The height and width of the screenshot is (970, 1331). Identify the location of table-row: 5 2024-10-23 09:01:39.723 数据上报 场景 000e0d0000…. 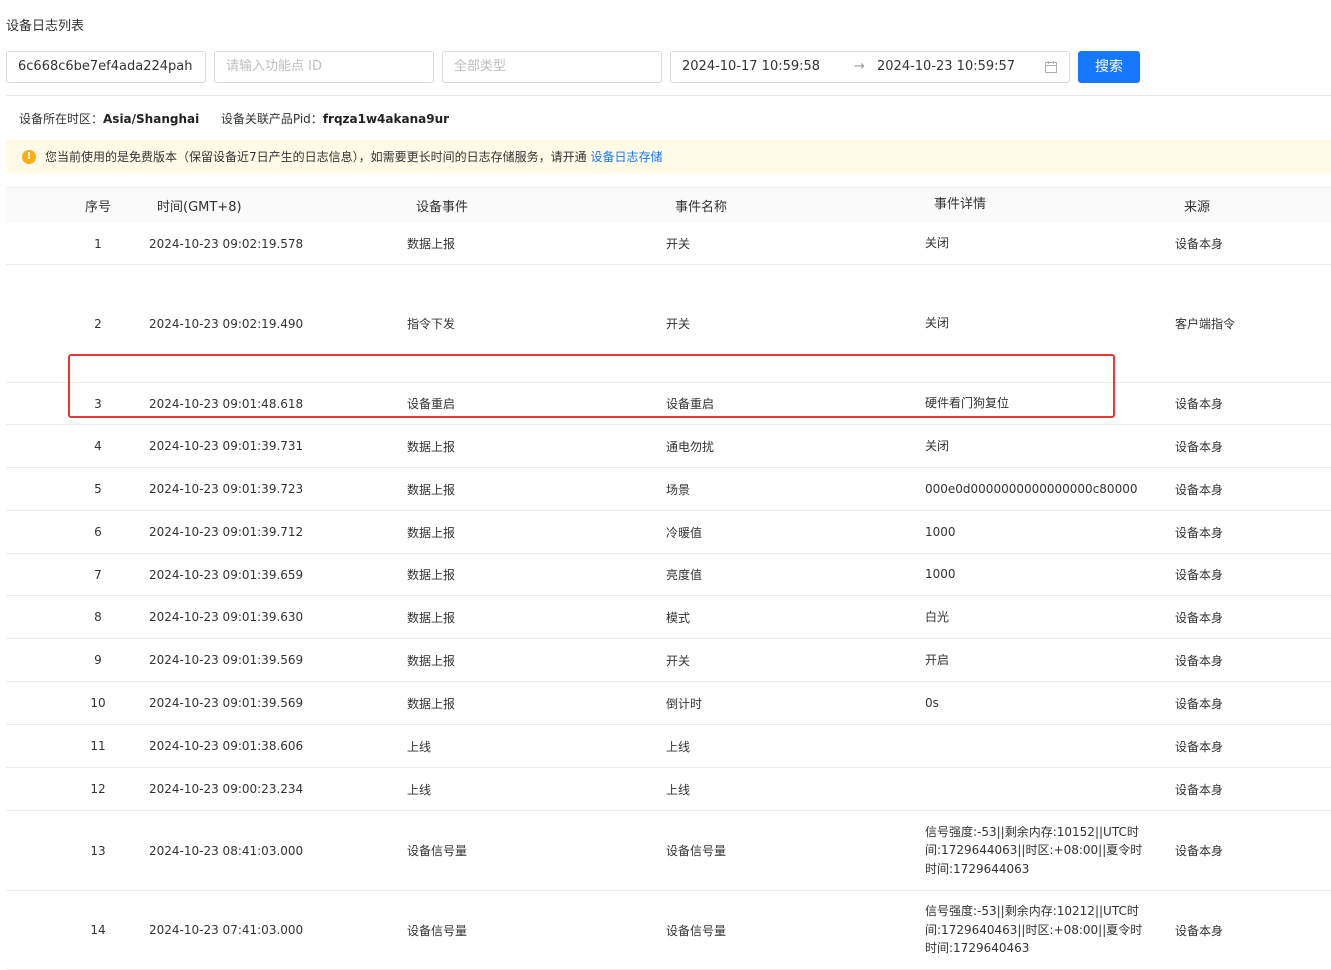
(668, 489).